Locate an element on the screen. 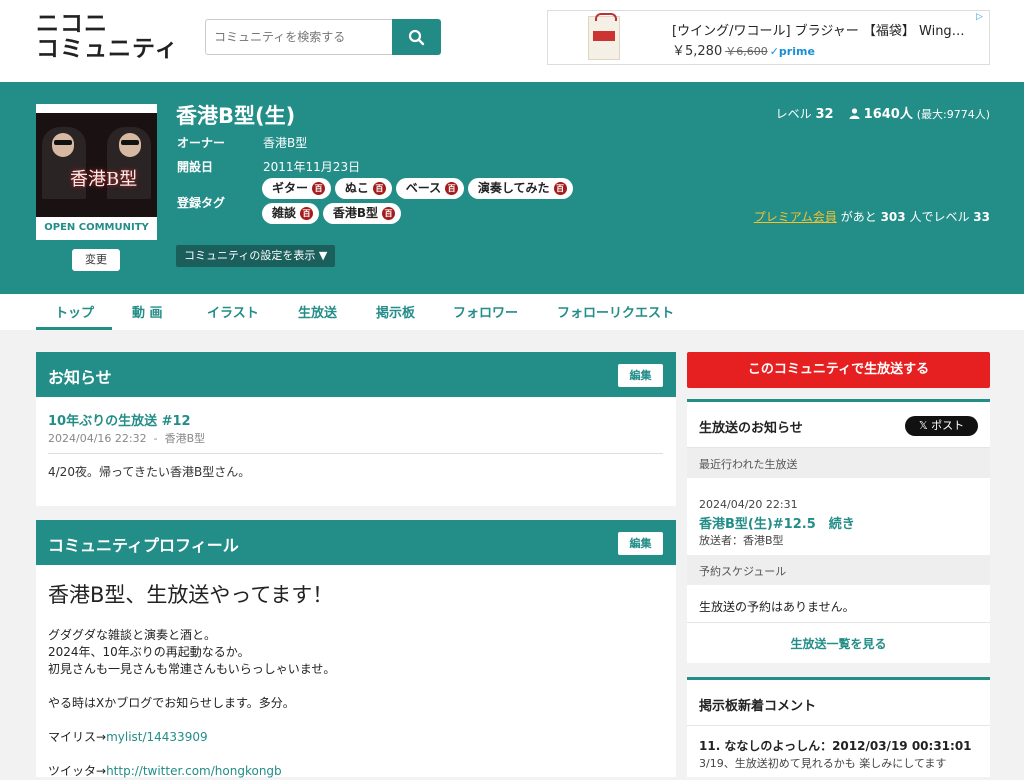 This screenshot has height=780, width=1024. search-icon is located at coordinates (416, 37).